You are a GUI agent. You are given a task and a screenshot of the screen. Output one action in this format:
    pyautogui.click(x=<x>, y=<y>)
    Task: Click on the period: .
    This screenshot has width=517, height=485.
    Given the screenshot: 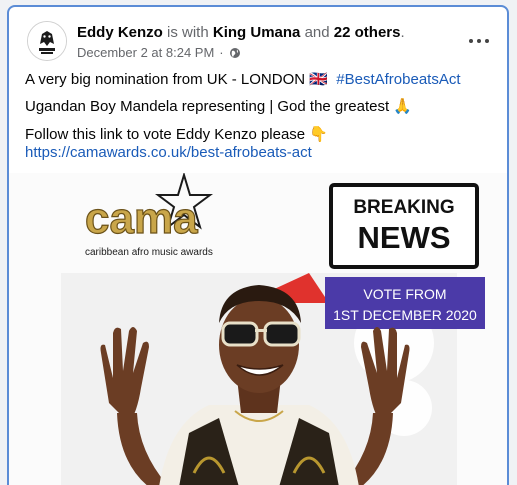 What is the action you would take?
    pyautogui.click(x=402, y=32)
    